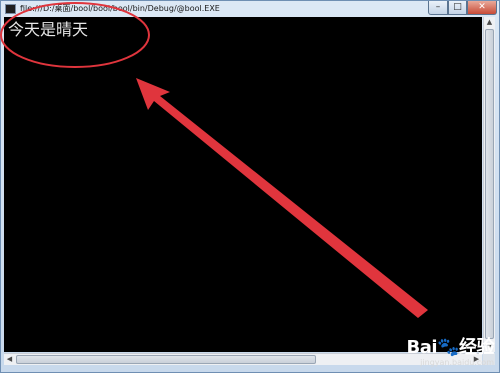  What do you see at coordinates (75, 35) in the screenshot?
I see `annotation-ellipse` at bounding box center [75, 35].